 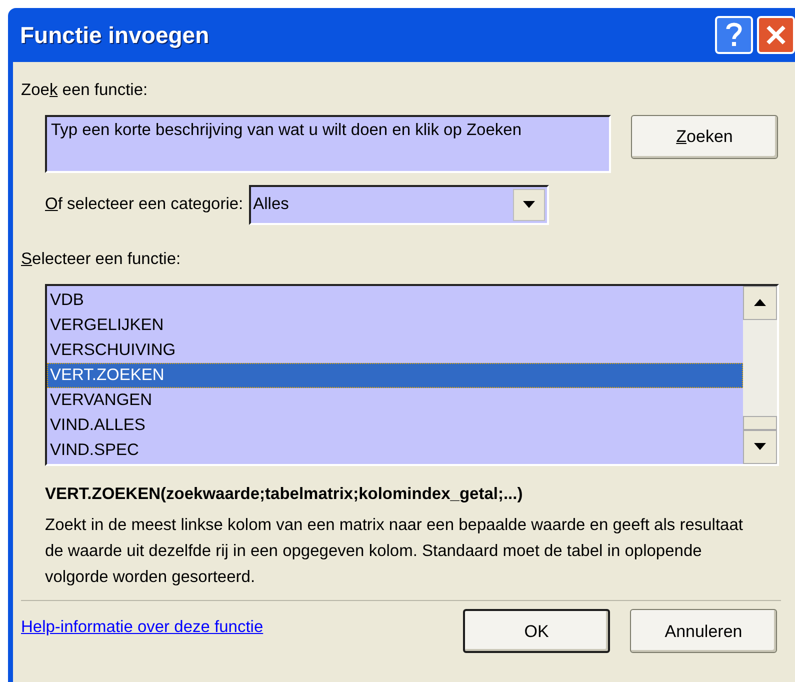 I want to click on function-item: VERSCHUIVING, so click(x=395, y=350).